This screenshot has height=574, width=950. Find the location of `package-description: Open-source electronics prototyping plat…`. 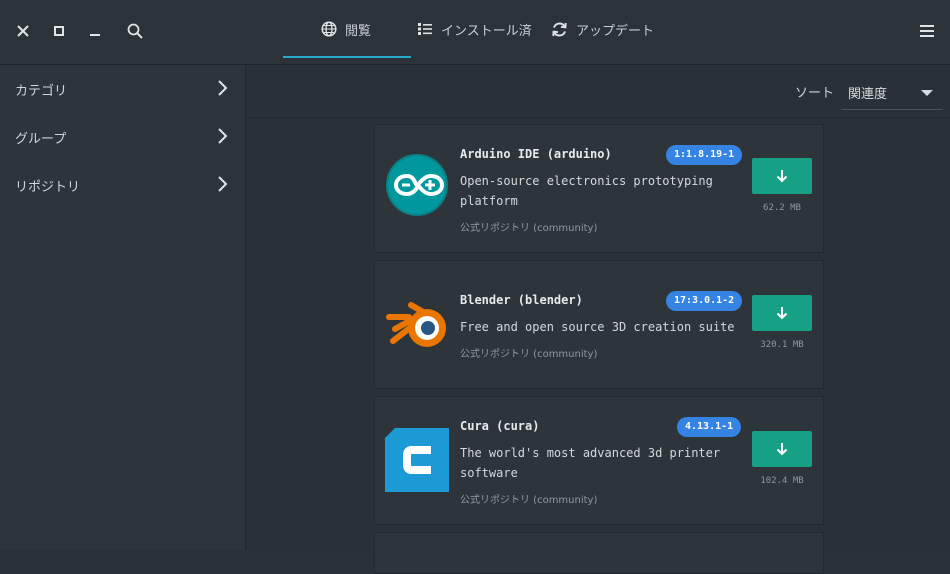

package-description: Open-source electronics prototyping plat… is located at coordinates (586, 191).